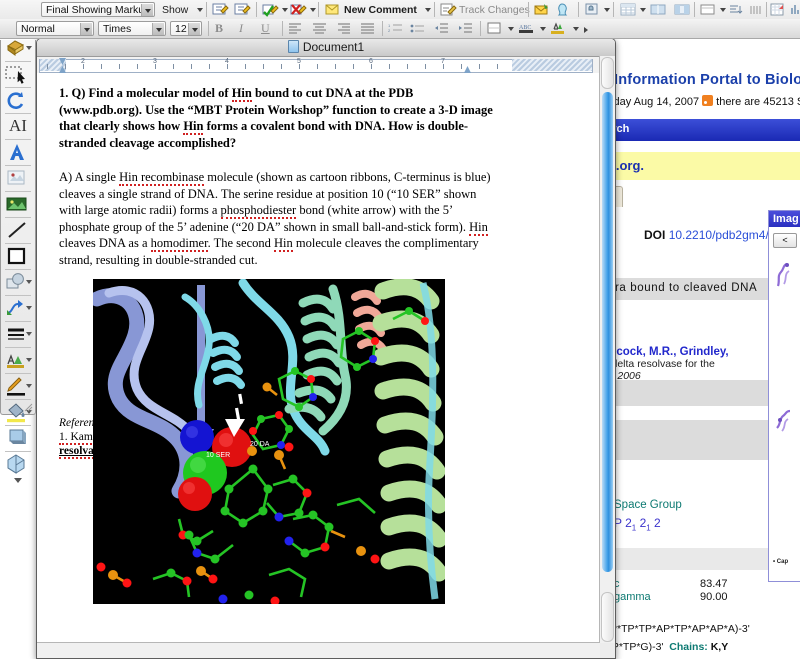 The width and height of the screenshot is (800, 659). What do you see at coordinates (18, 205) in the screenshot?
I see `picture-tool` at bounding box center [18, 205].